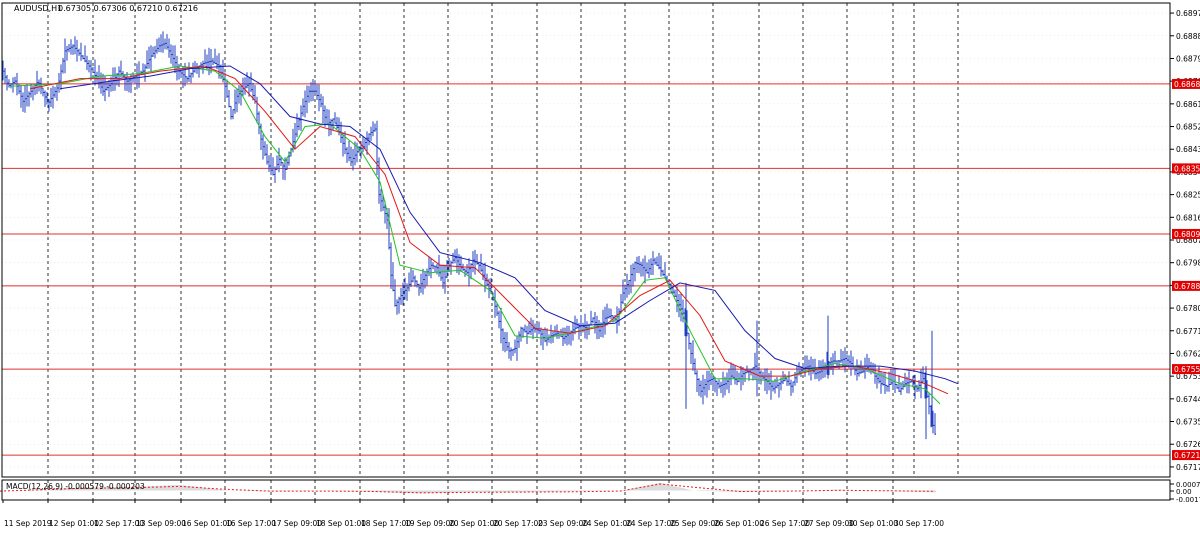 Image resolution: width=1200 pixels, height=535 pixels. I want to click on y-tick-label: 0.67350, so click(1188, 422).